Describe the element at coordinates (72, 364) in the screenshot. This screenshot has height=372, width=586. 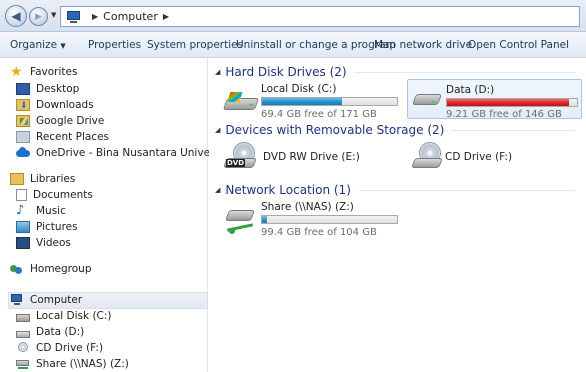
I see `nav-share: Share (\\NAS) (Z:)` at that location.